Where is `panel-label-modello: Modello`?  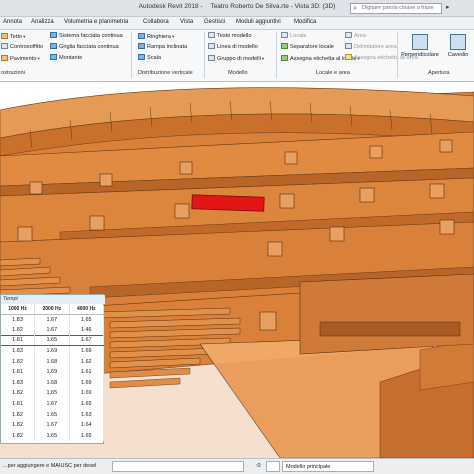
panel-label-modello: Modello is located at coordinates (238, 73).